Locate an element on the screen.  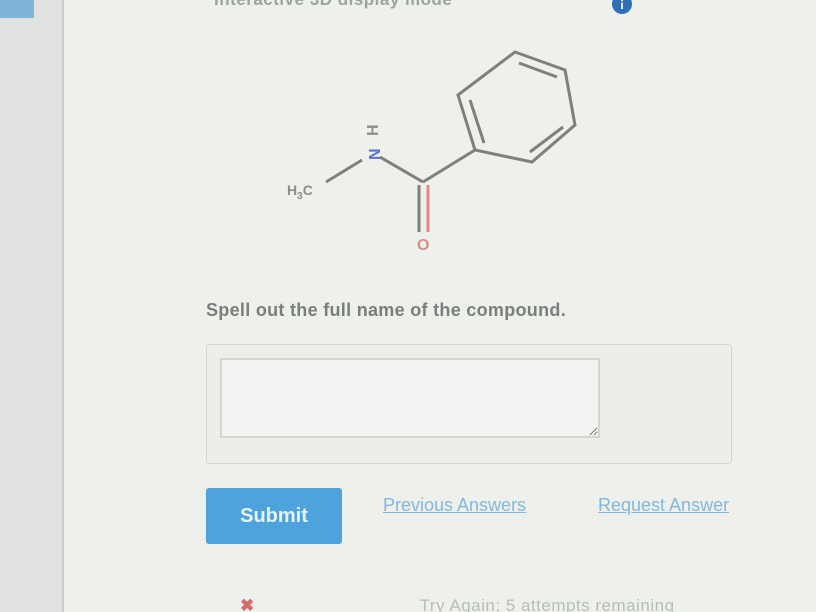
carbonyl-nitrogen-bond is located at coordinates (401, 169).